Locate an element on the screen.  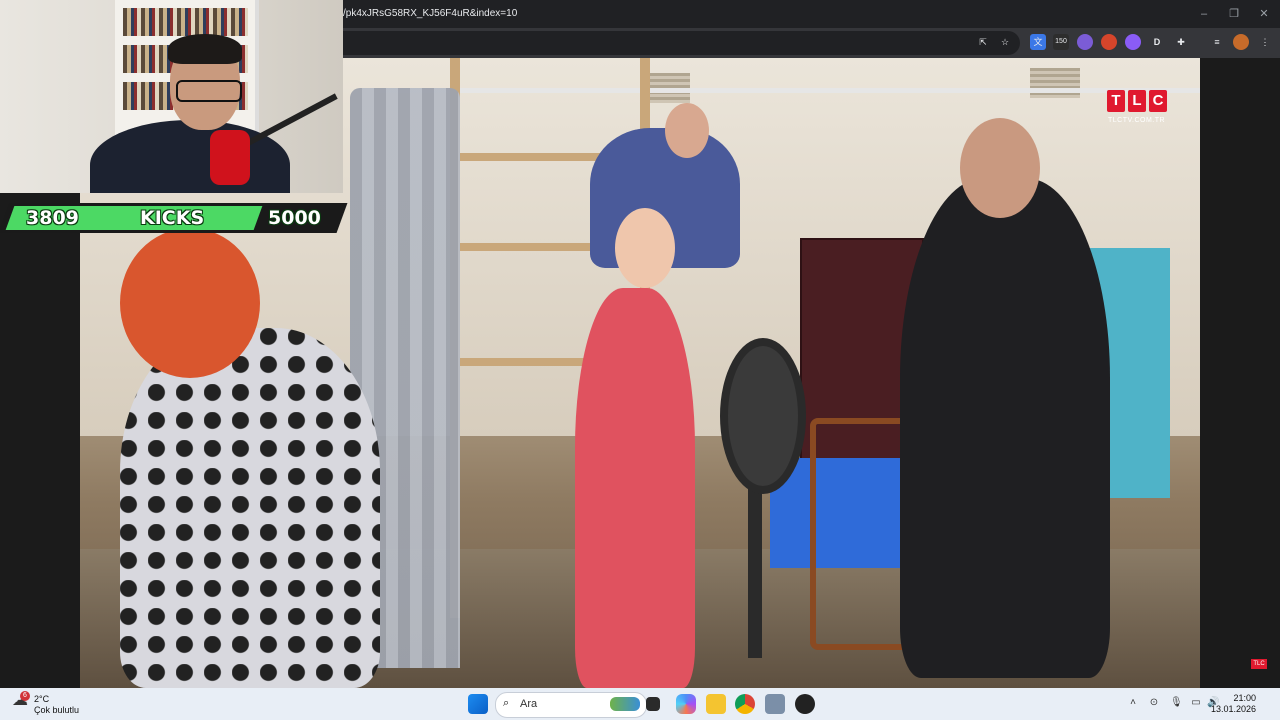
clock-time: 21:00 is located at coordinates (1244, 698).